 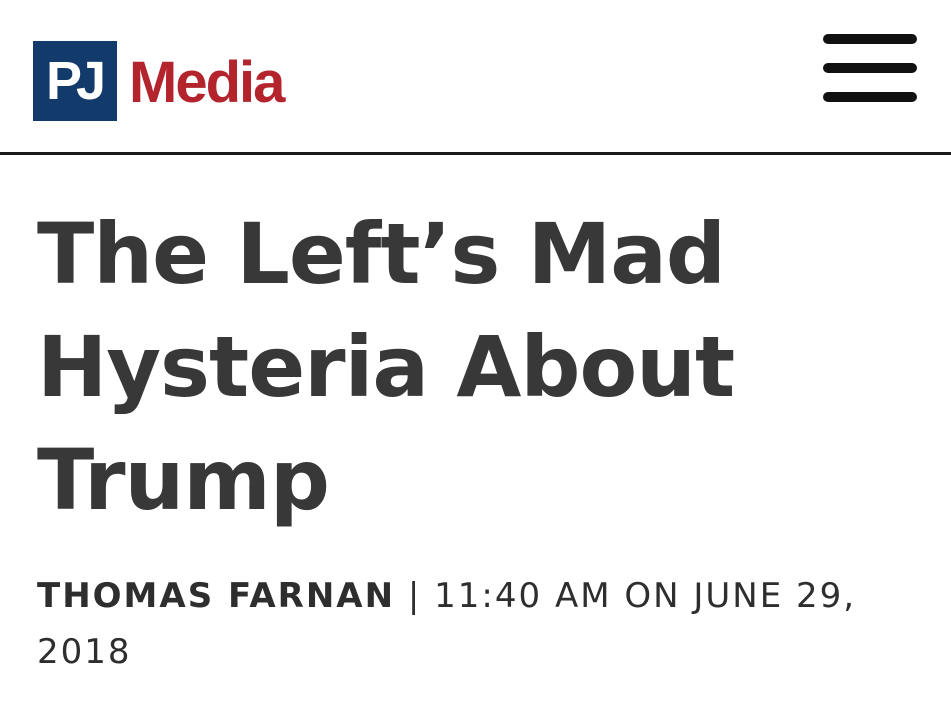 I want to click on logo-name: Media, so click(x=207, y=82).